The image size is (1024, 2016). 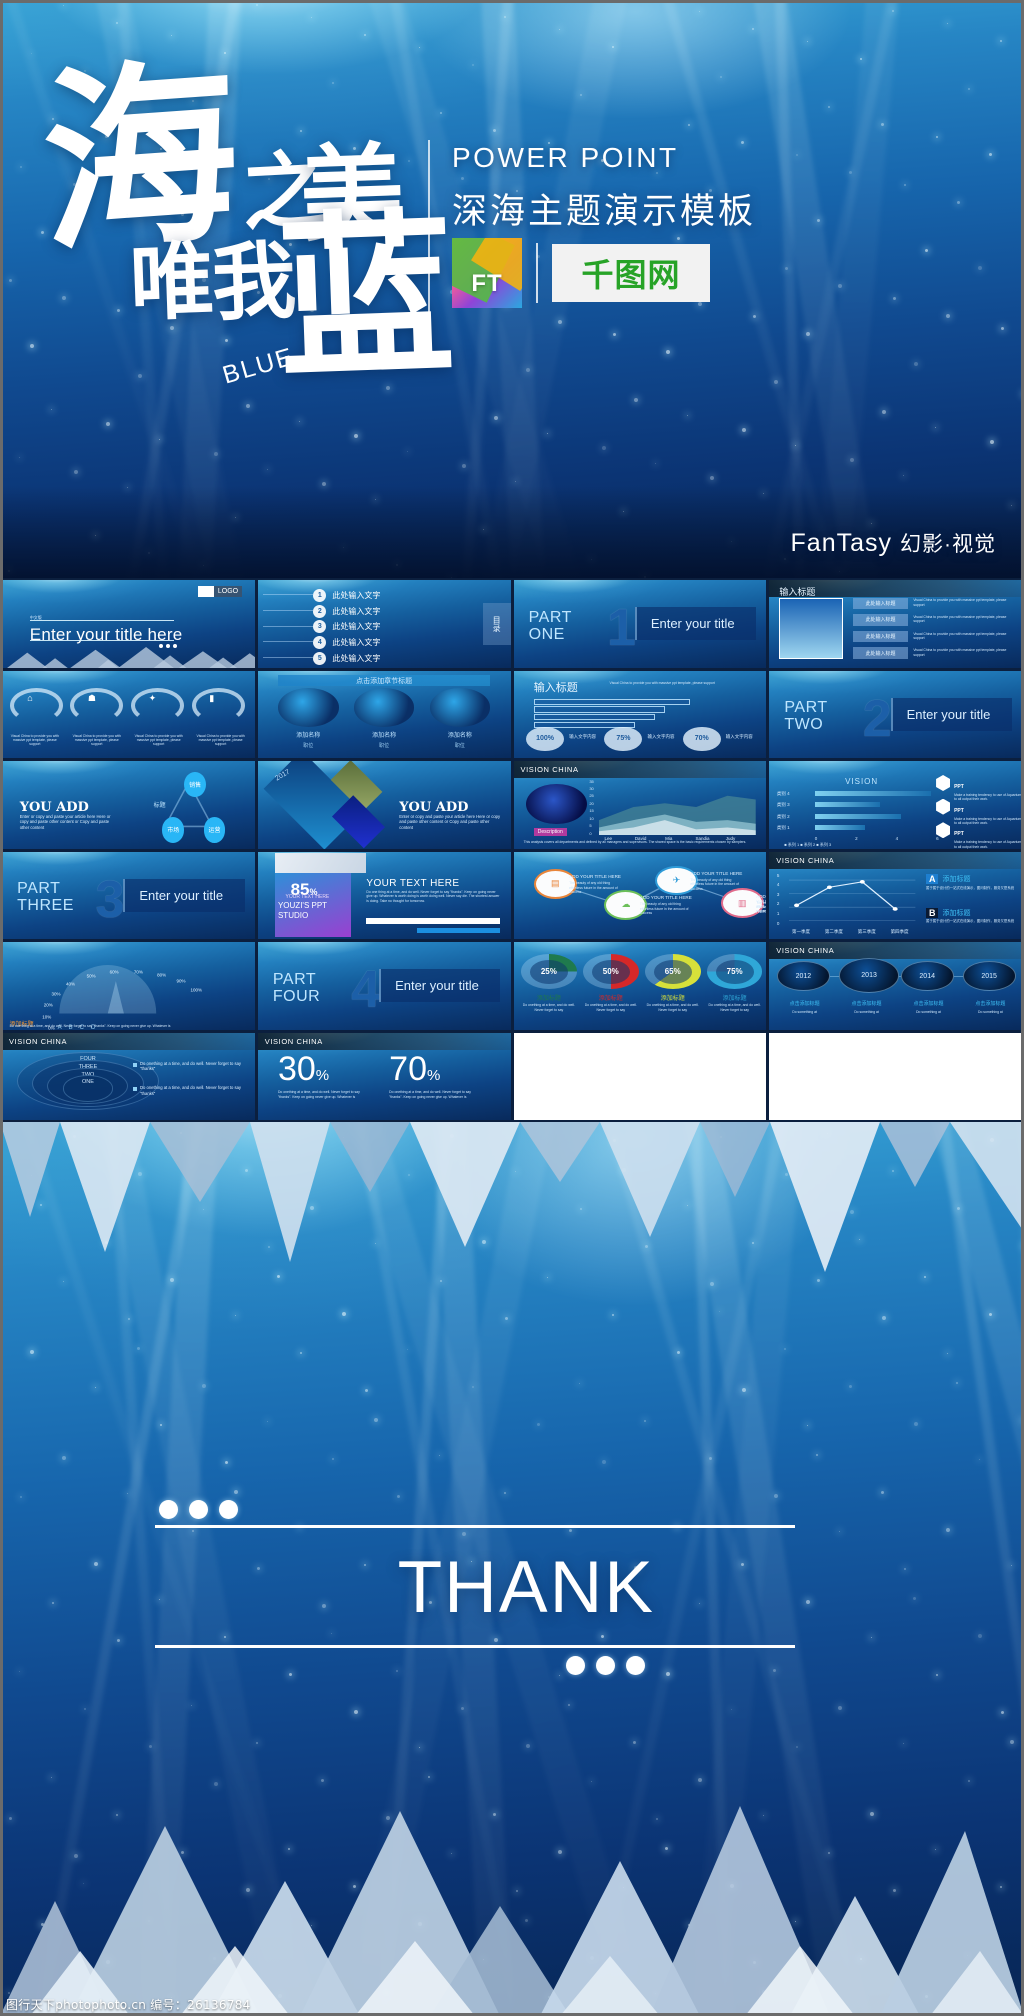 What do you see at coordinates (475, 1587) in the screenshot?
I see `thank-block: THANK` at bounding box center [475, 1587].